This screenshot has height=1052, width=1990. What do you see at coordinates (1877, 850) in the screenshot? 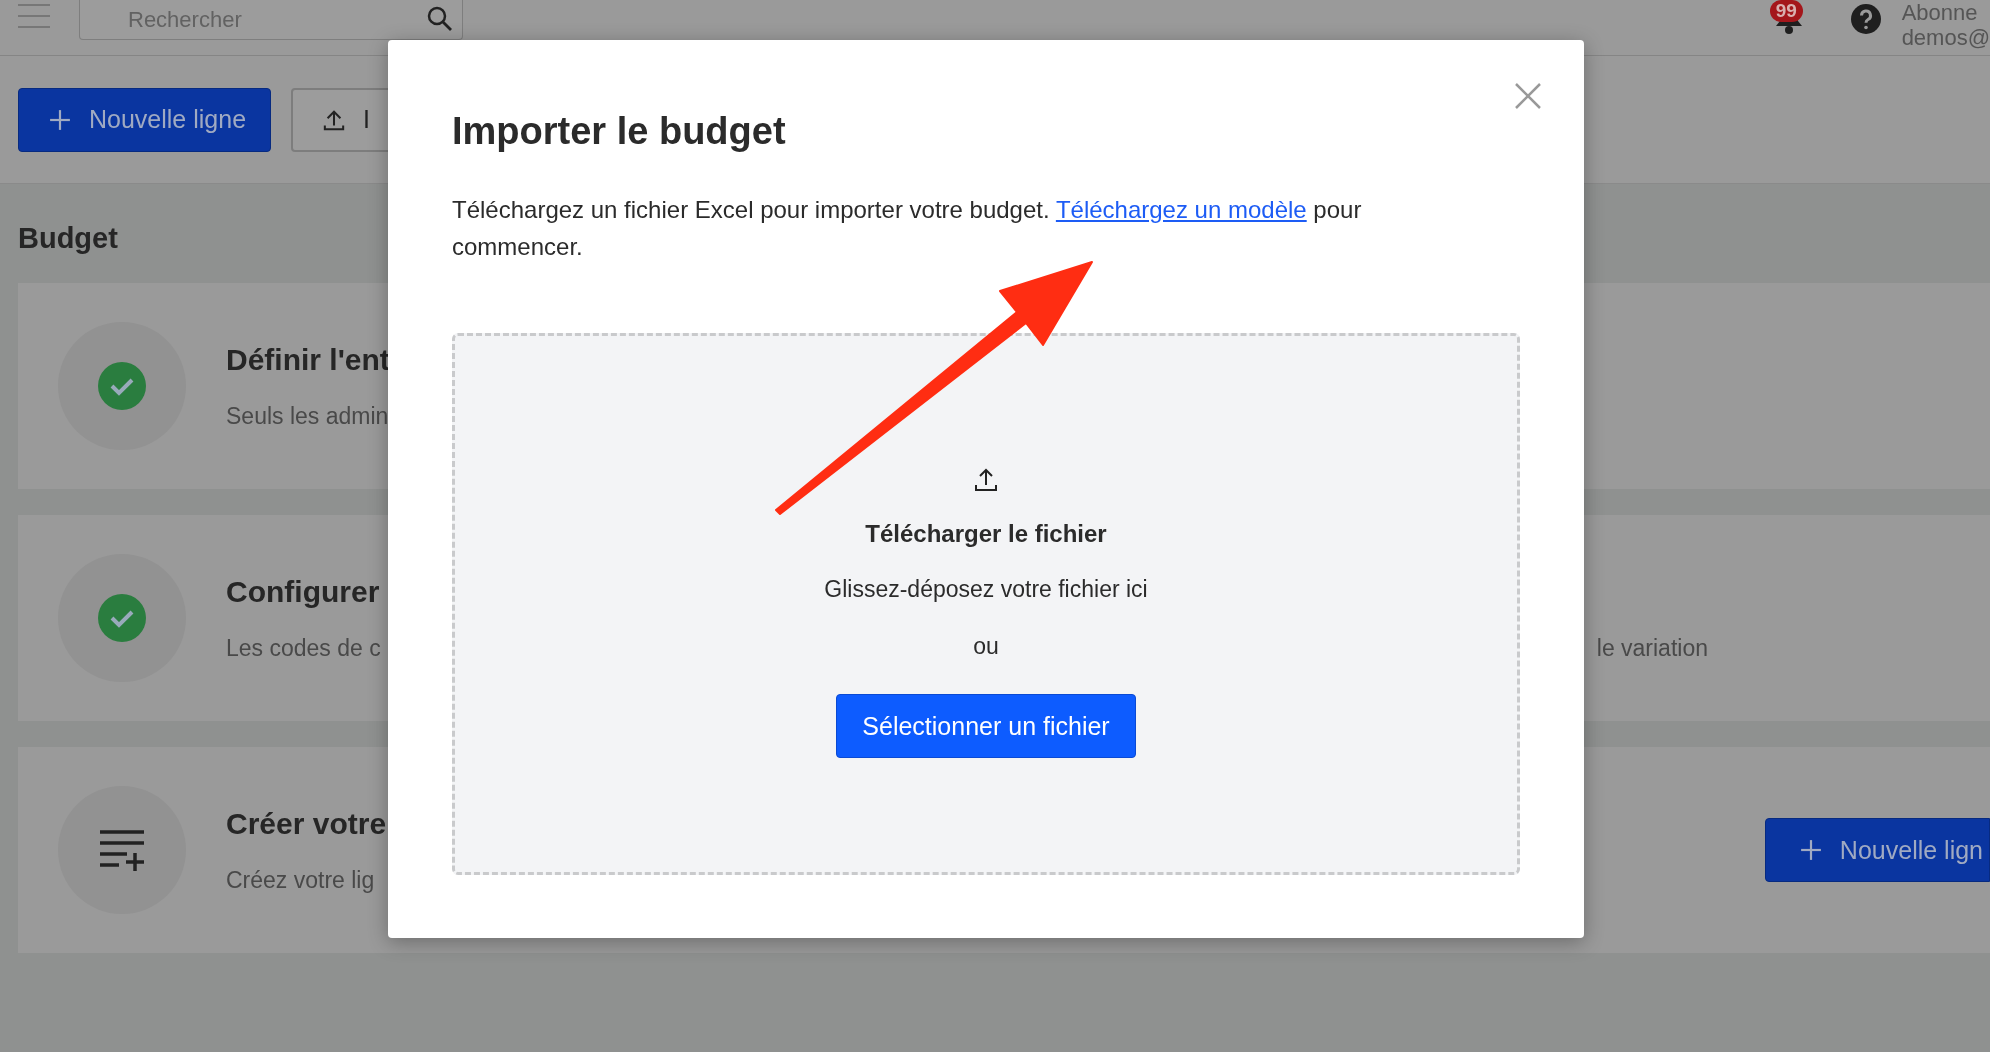
I see `new-line-button: Nouvelle lign` at bounding box center [1877, 850].